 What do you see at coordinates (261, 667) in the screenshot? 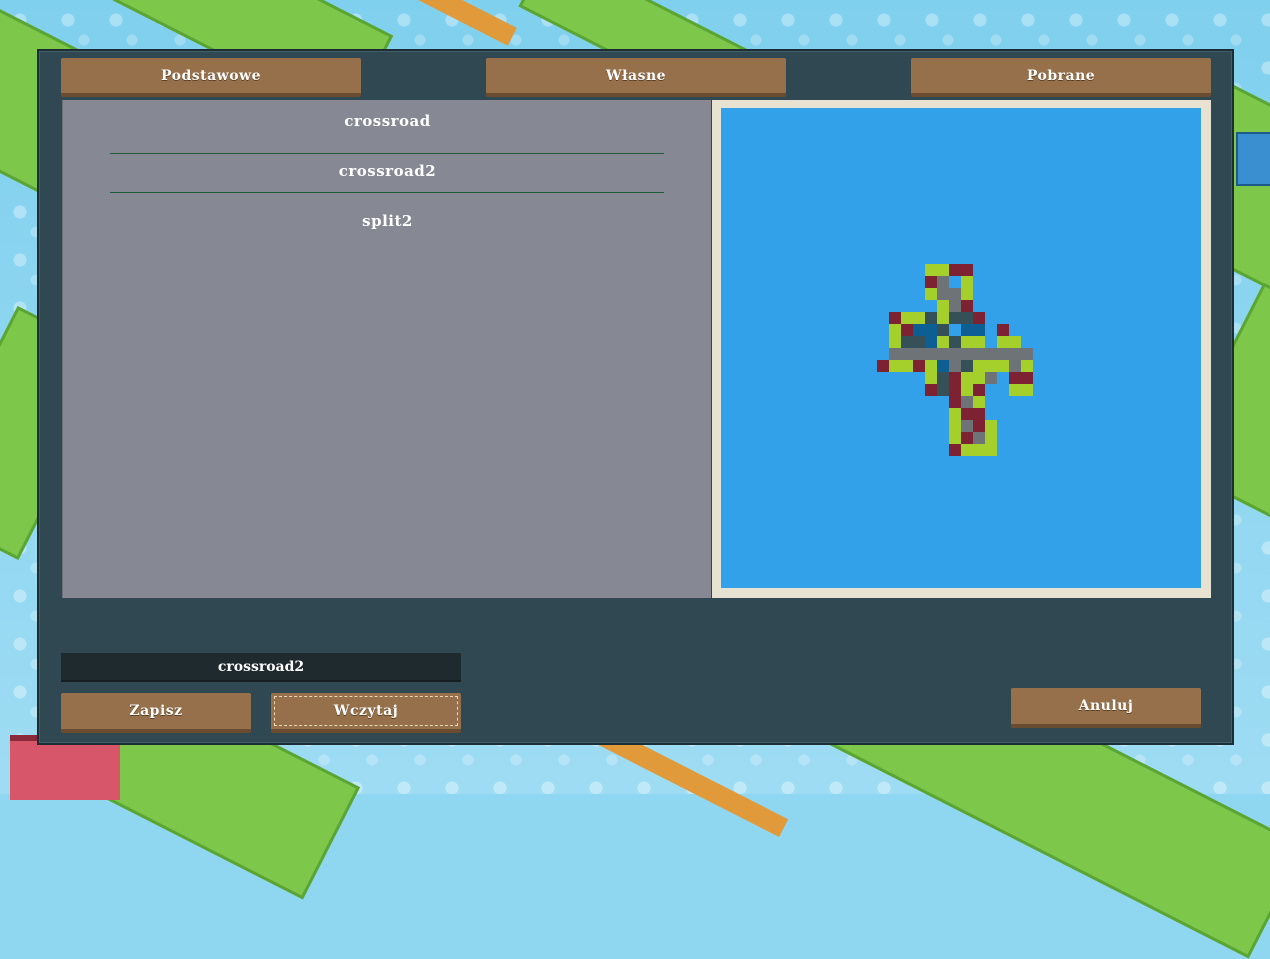
I see `template-name-input` at bounding box center [261, 667].